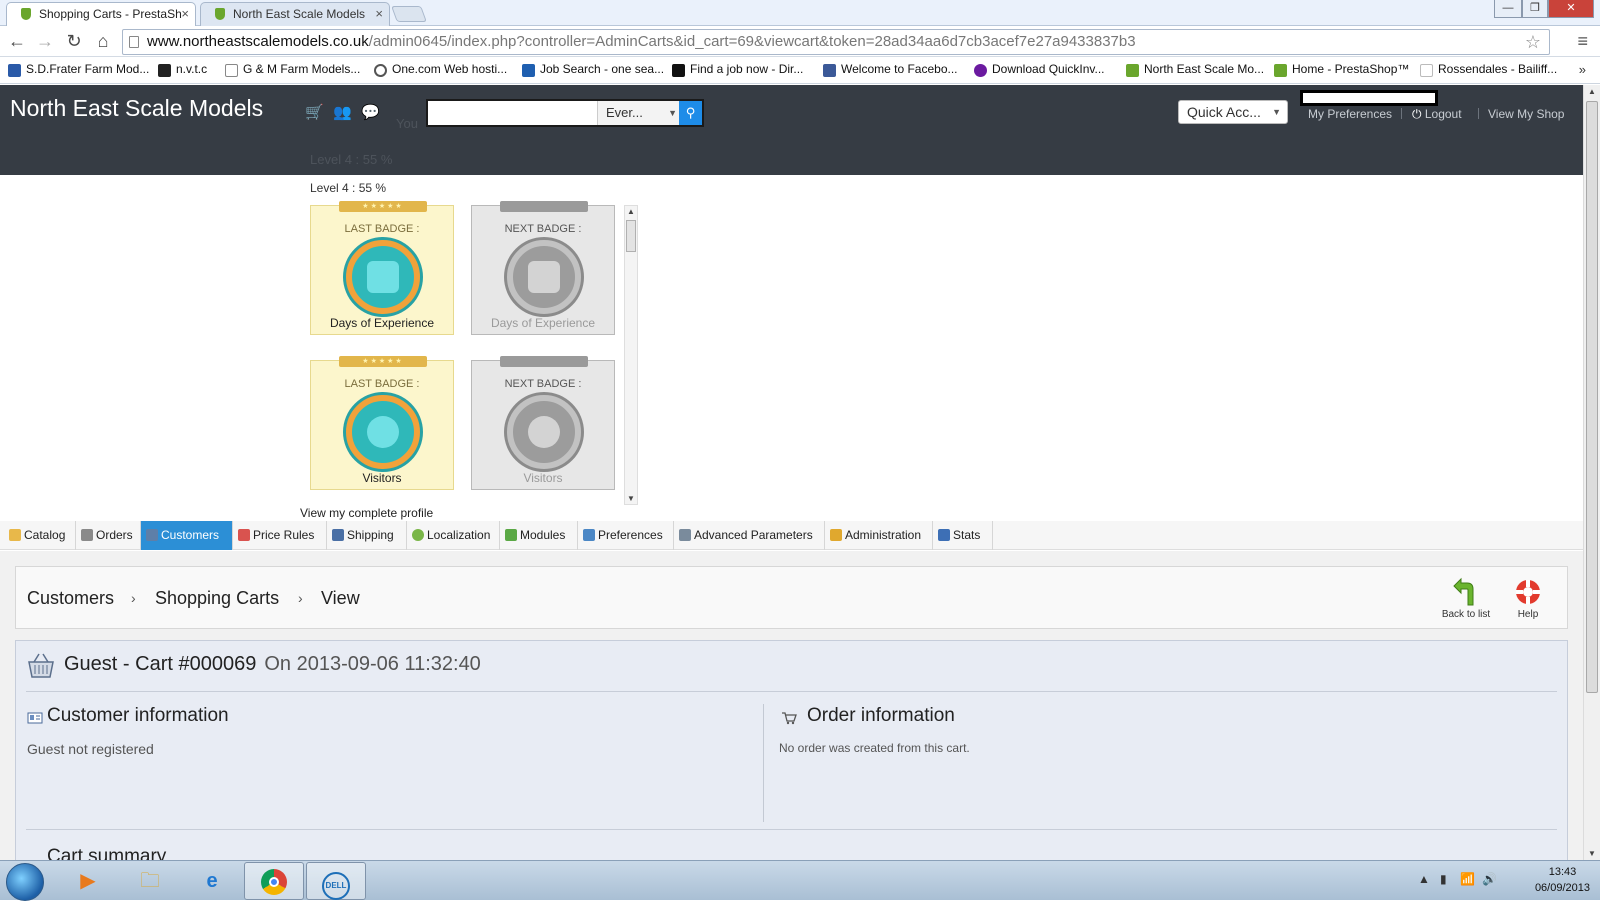  I want to click on battery-icon: ▮, so click(1443, 879).